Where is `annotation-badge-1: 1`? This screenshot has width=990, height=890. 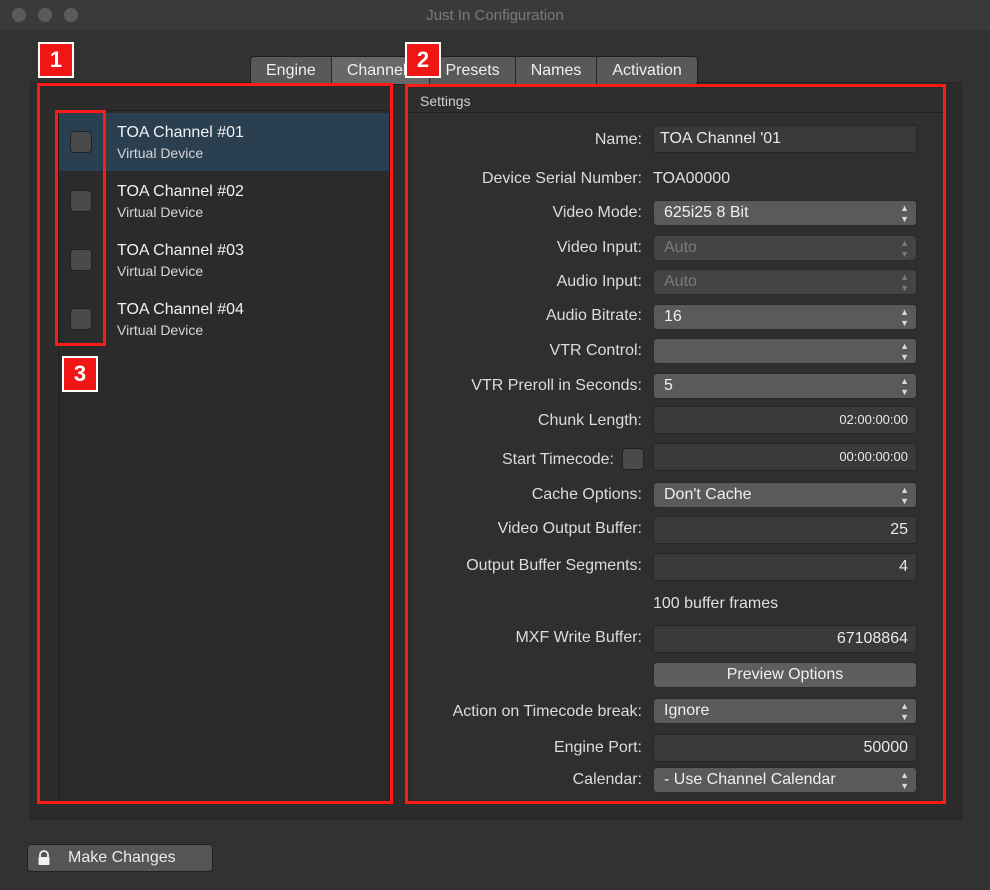 annotation-badge-1: 1 is located at coordinates (56, 60).